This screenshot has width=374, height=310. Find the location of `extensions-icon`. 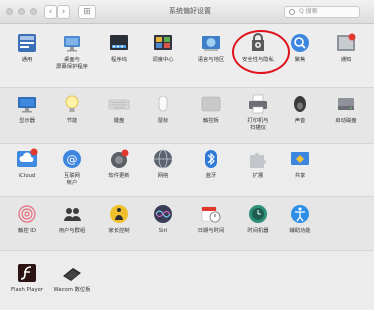

extensions-icon is located at coordinates (258, 159).